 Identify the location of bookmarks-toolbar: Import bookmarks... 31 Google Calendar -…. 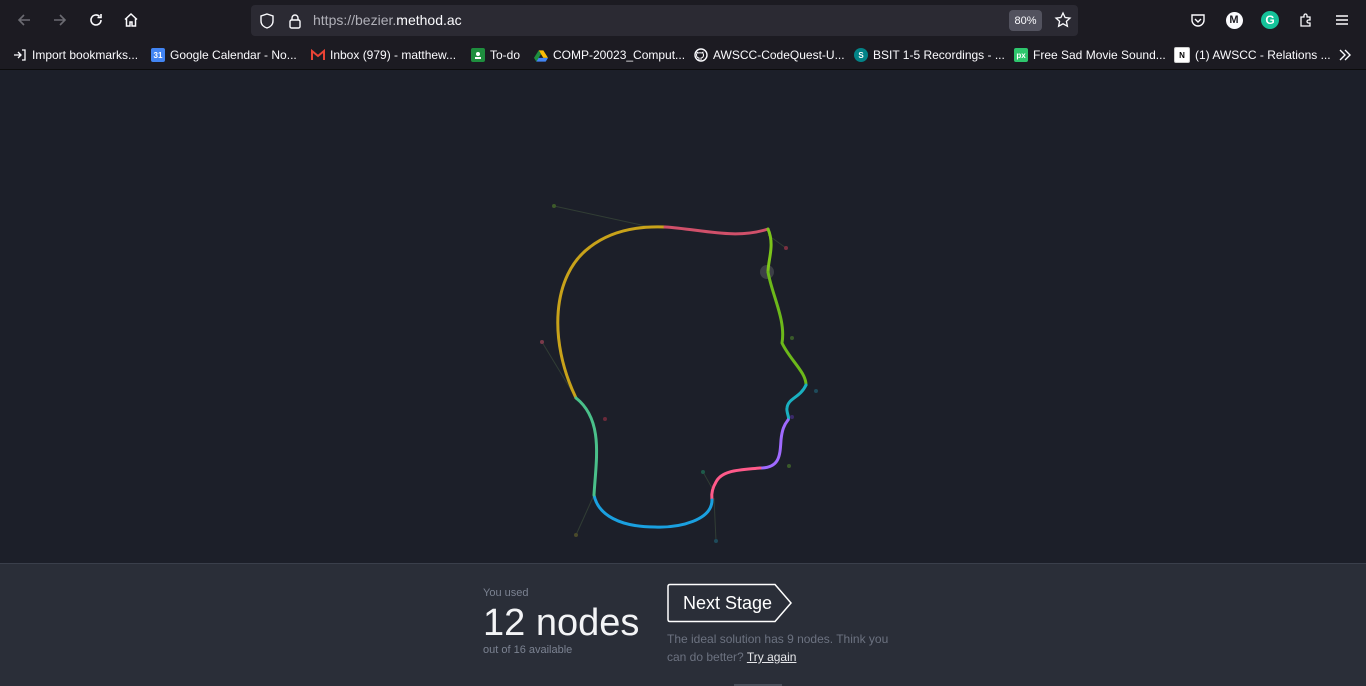
(683, 55).